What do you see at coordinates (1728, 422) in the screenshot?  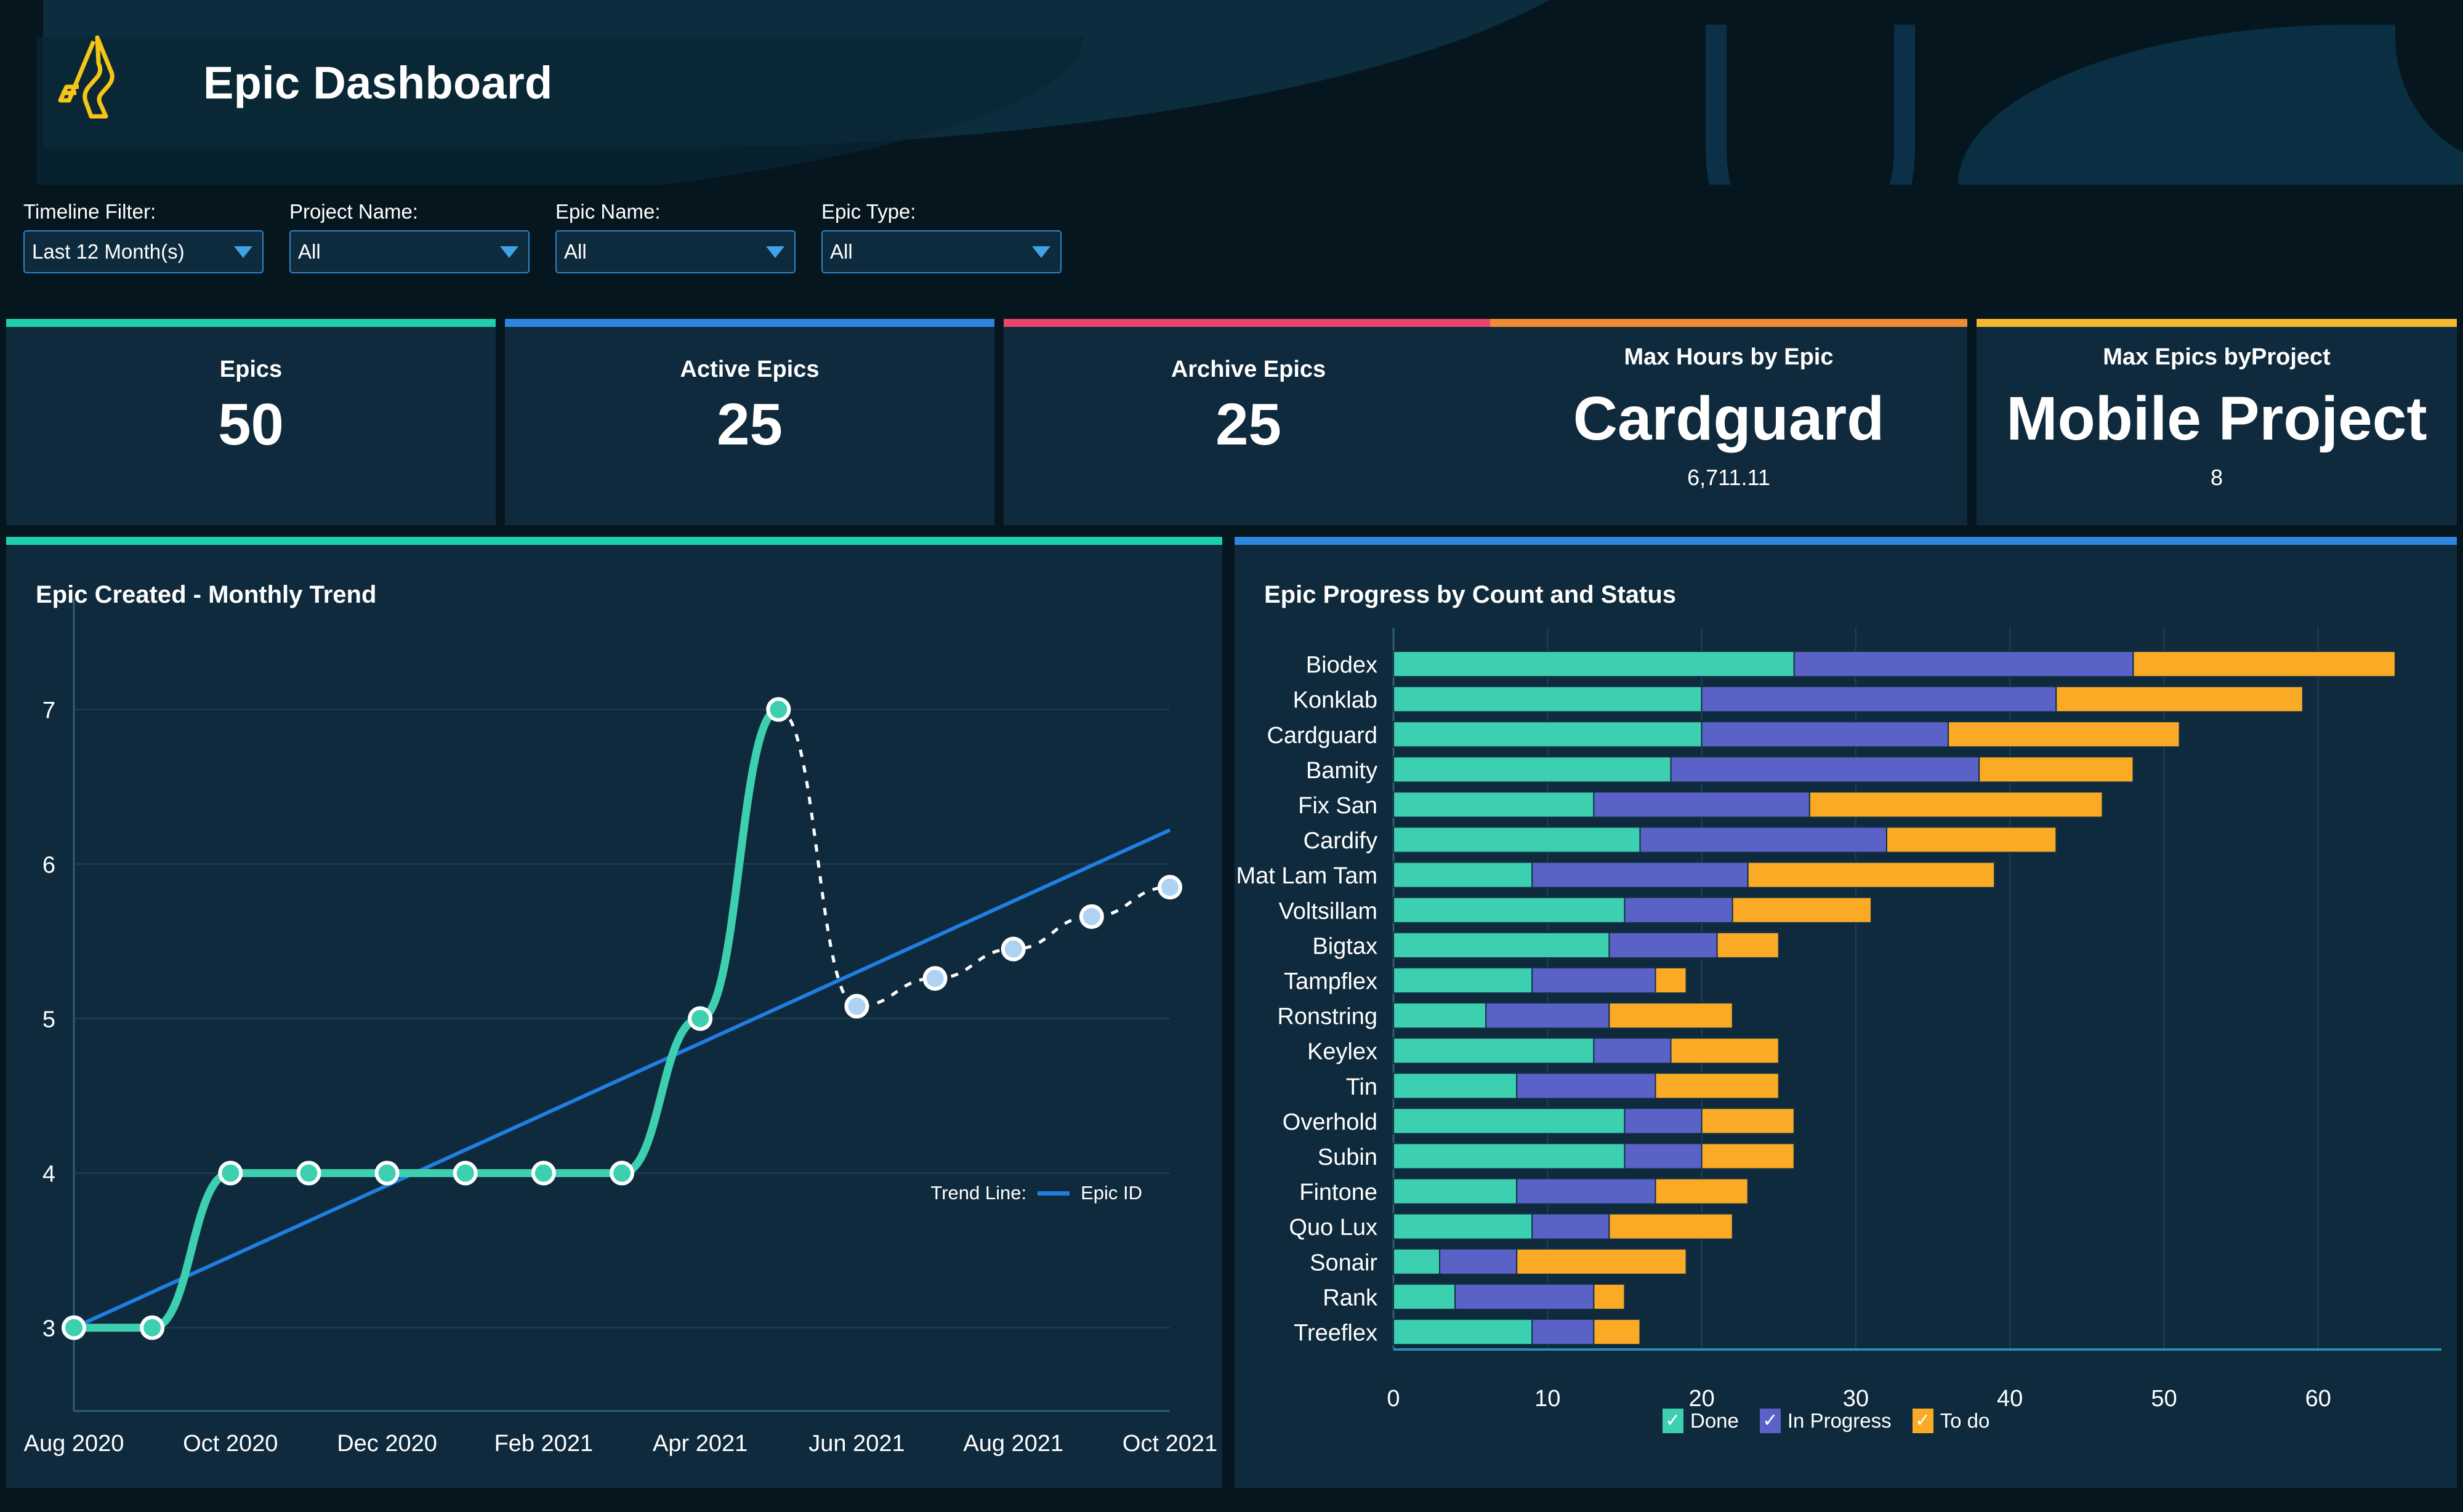 I see `kpi-card-max-hours-by-epic: Max Hours by Epic Cardguard 6,711.11` at bounding box center [1728, 422].